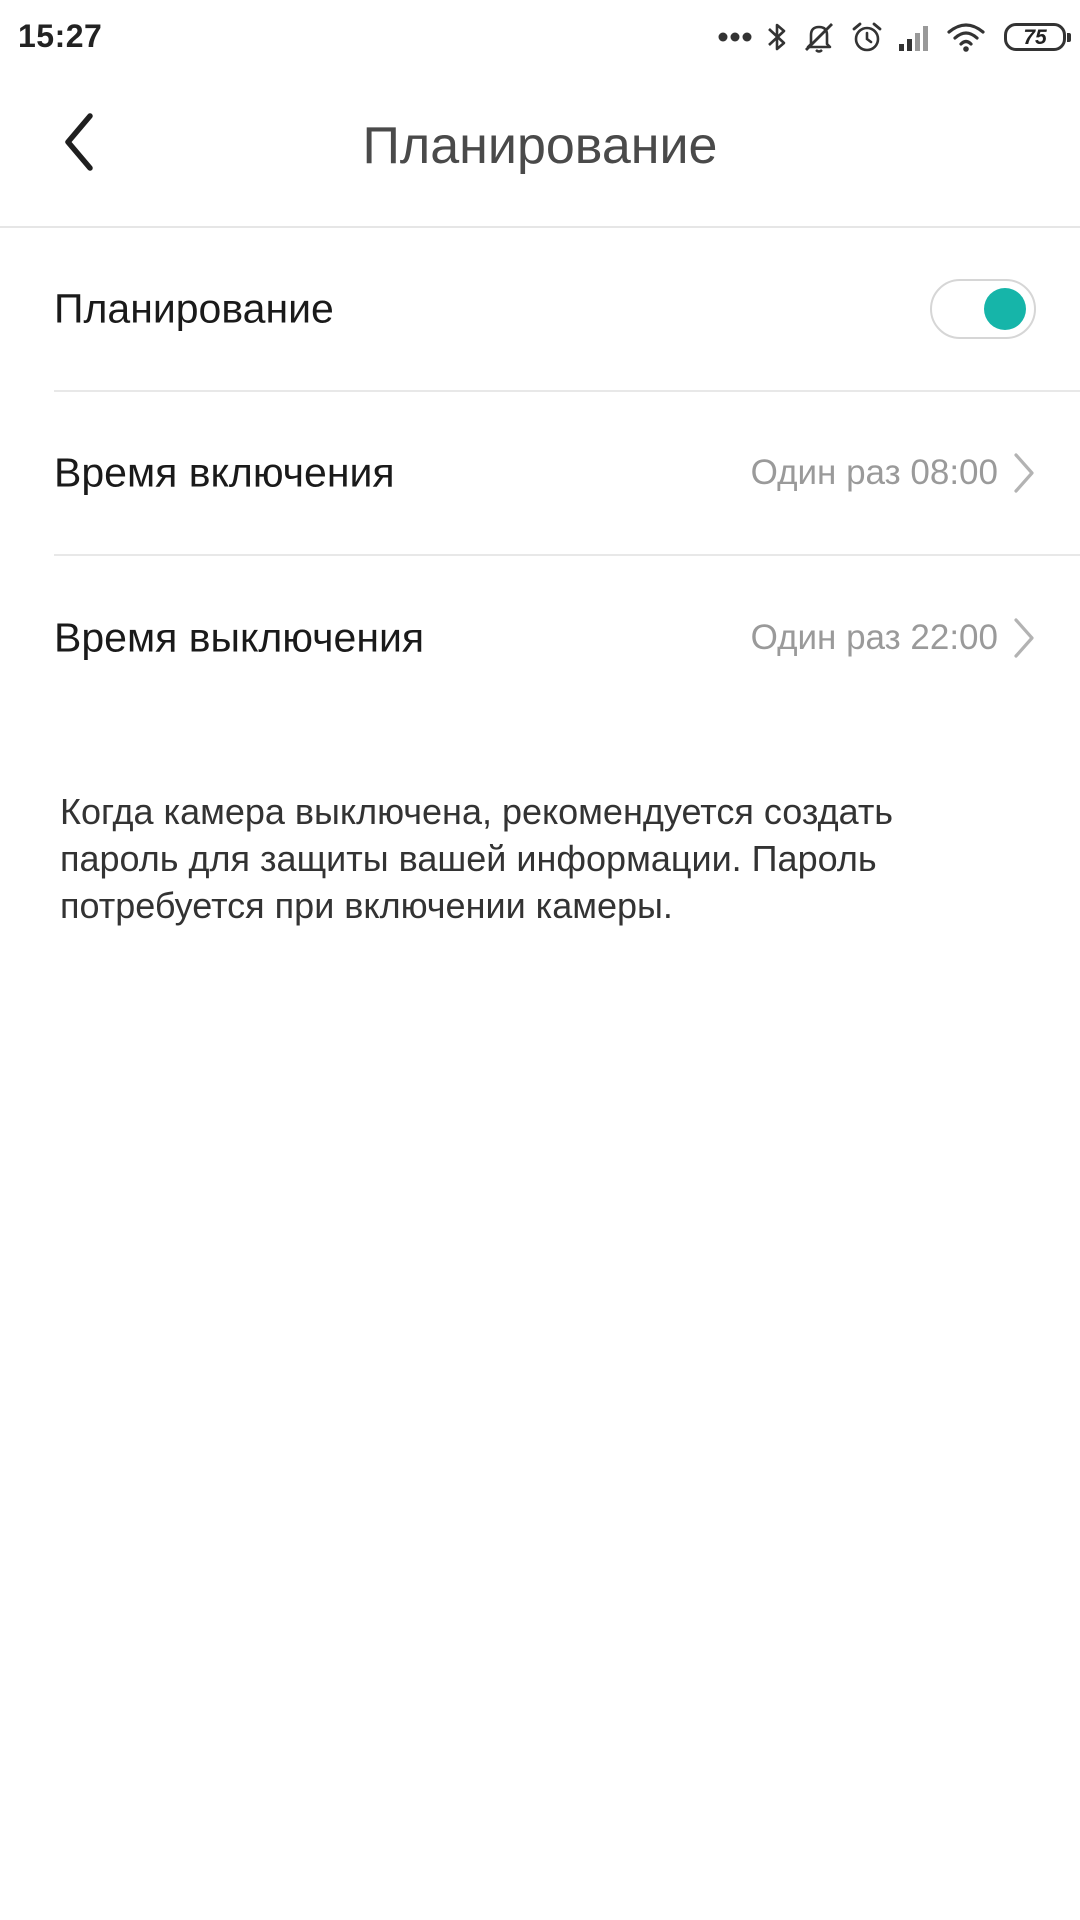  Describe the element at coordinates (874, 637) in the screenshot. I see `off-time-value: Один раз 22:00` at that location.